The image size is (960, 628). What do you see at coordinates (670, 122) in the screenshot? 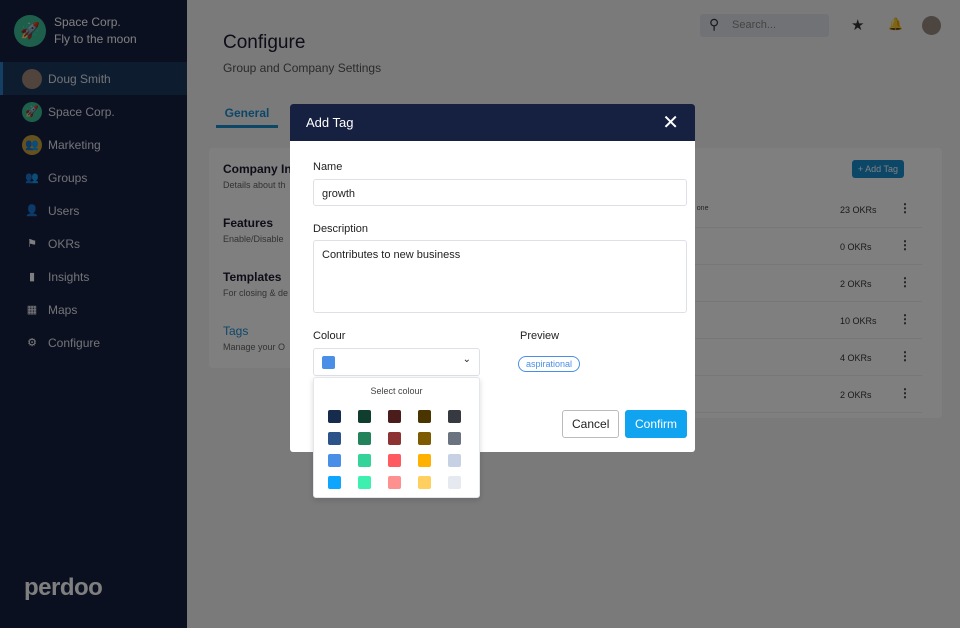
I see `close-icon: ✕` at bounding box center [670, 122].